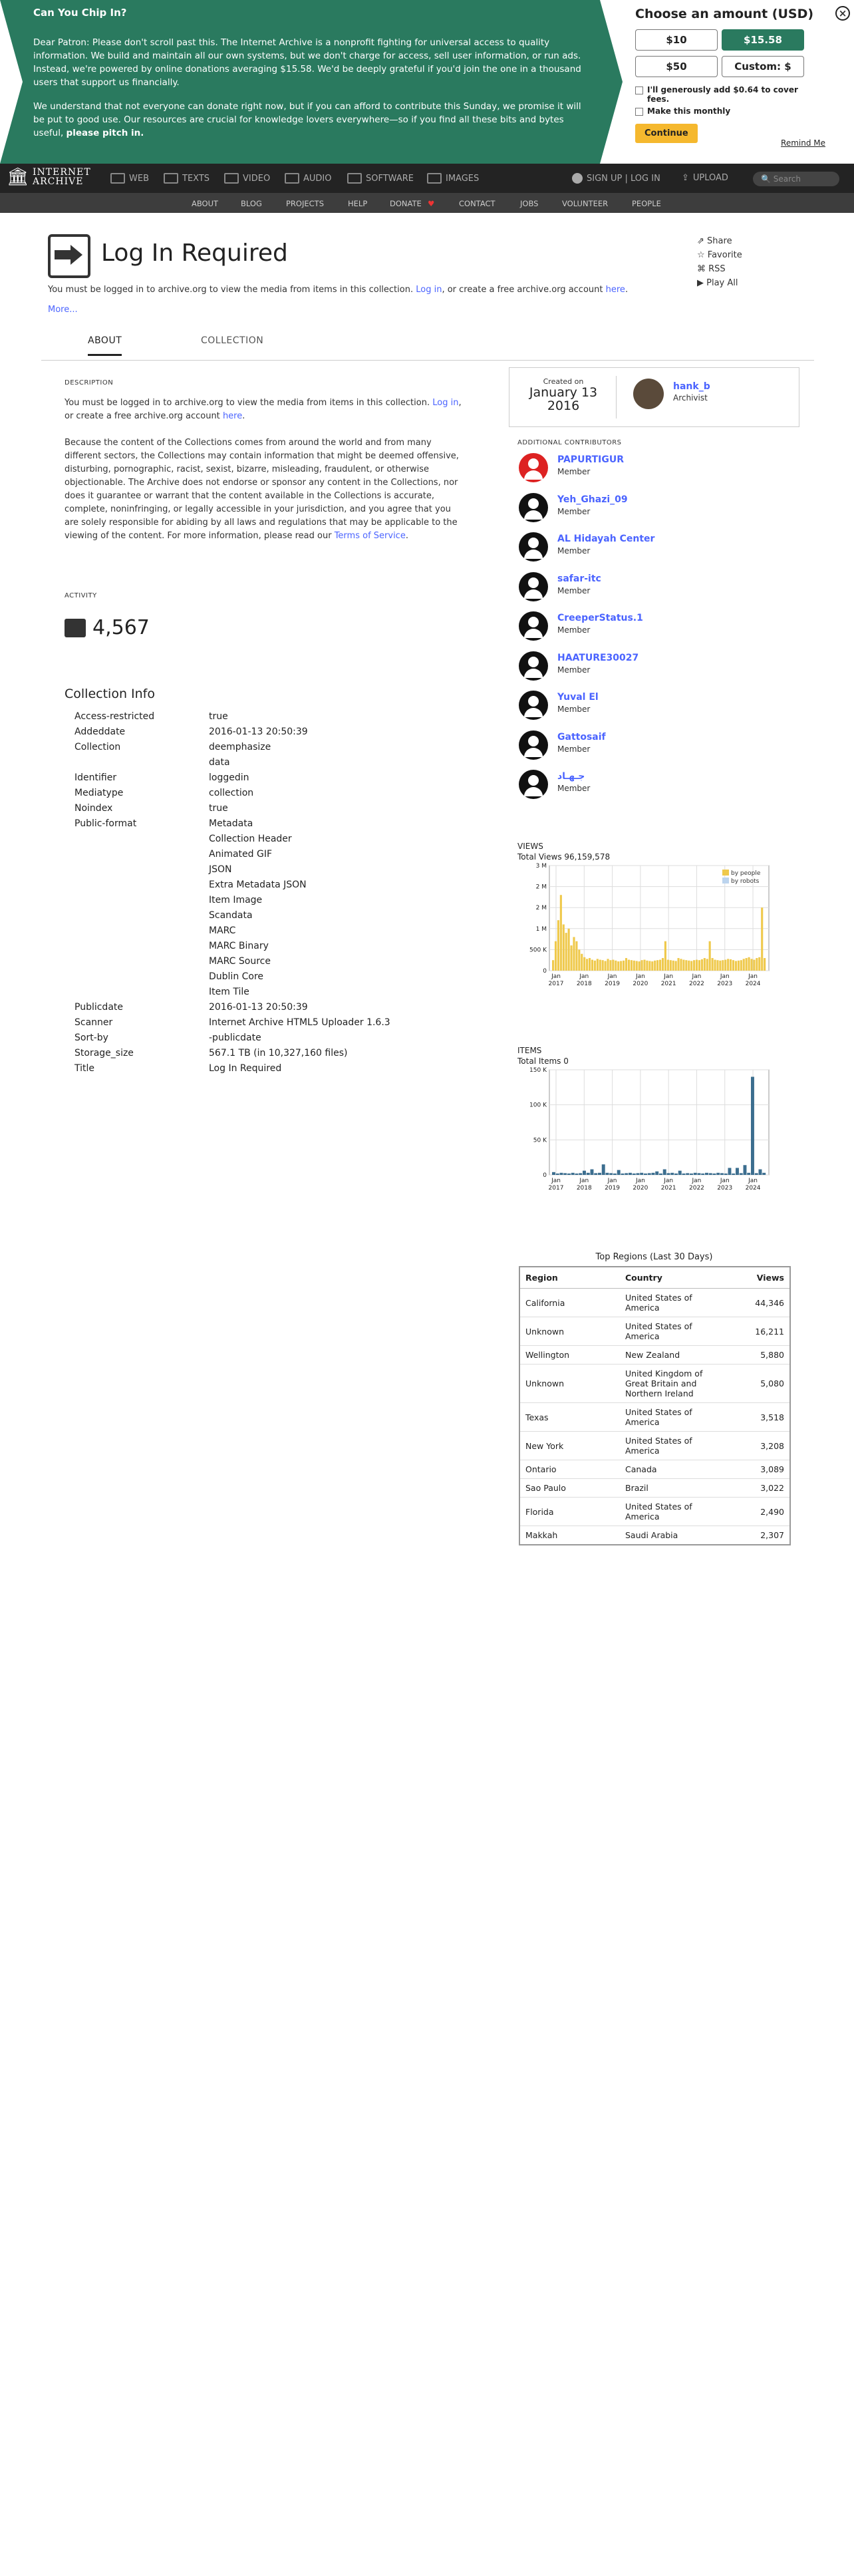 This screenshot has height=2576, width=854. I want to click on contributor-name-link: جـهـاد, so click(571, 776).